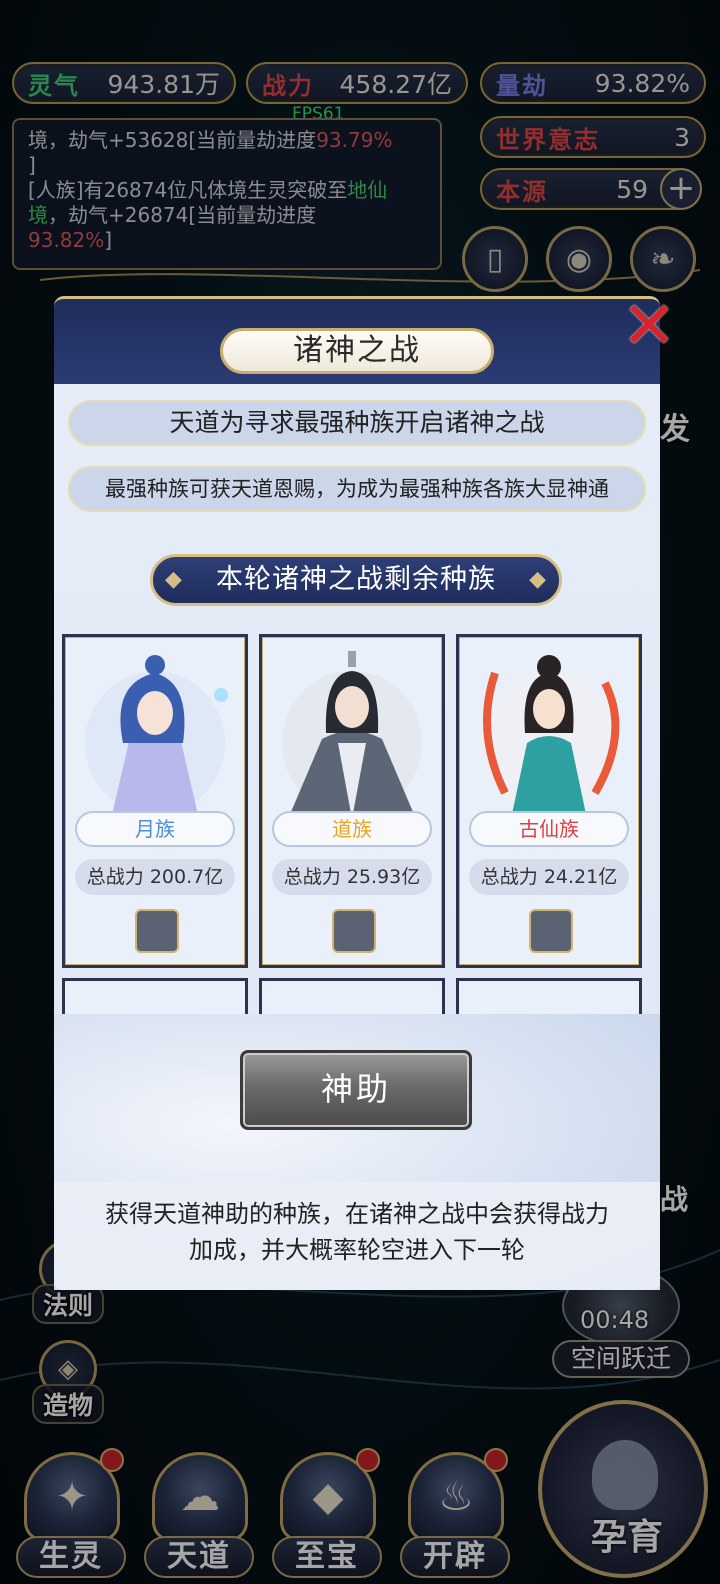  Describe the element at coordinates (549, 737) in the screenshot. I see `ancient-immortal-portrait` at that location.